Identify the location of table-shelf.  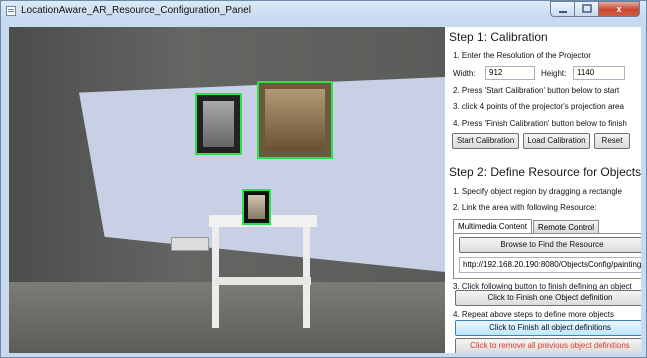
(263, 281).